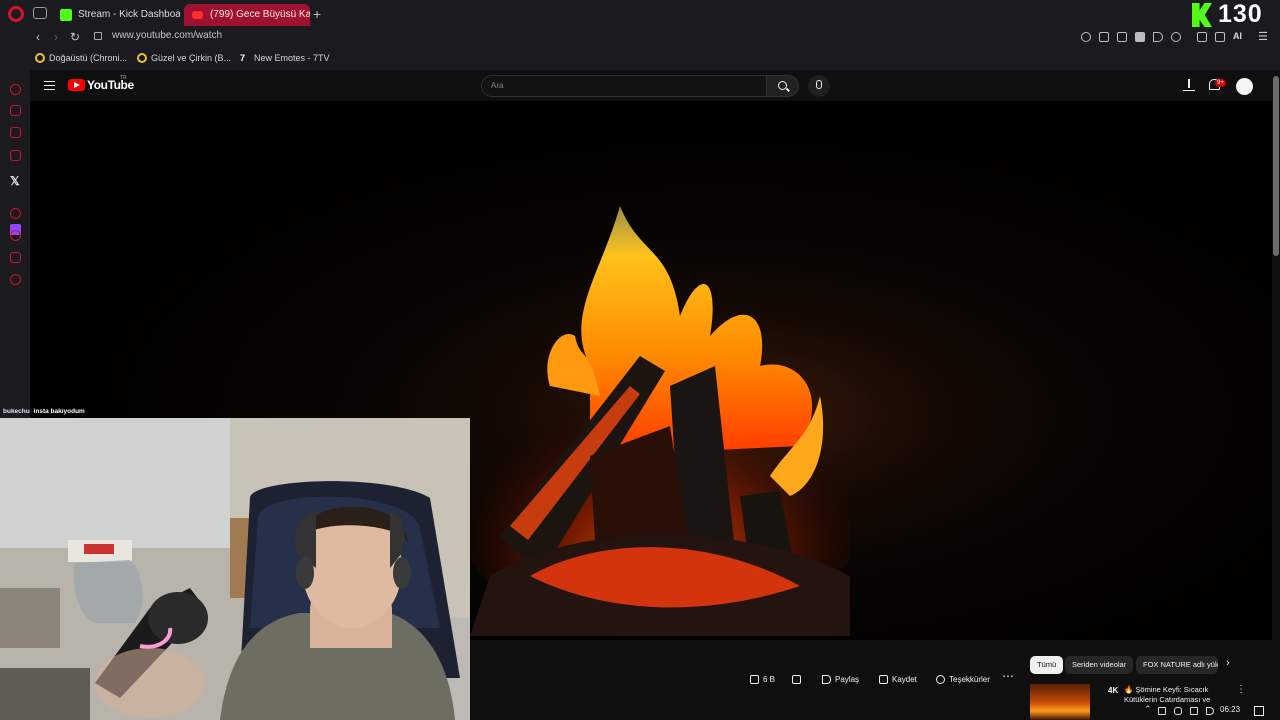 The image size is (1280, 720). What do you see at coordinates (1189, 85) in the screenshot?
I see `create-upload-icon` at bounding box center [1189, 85].